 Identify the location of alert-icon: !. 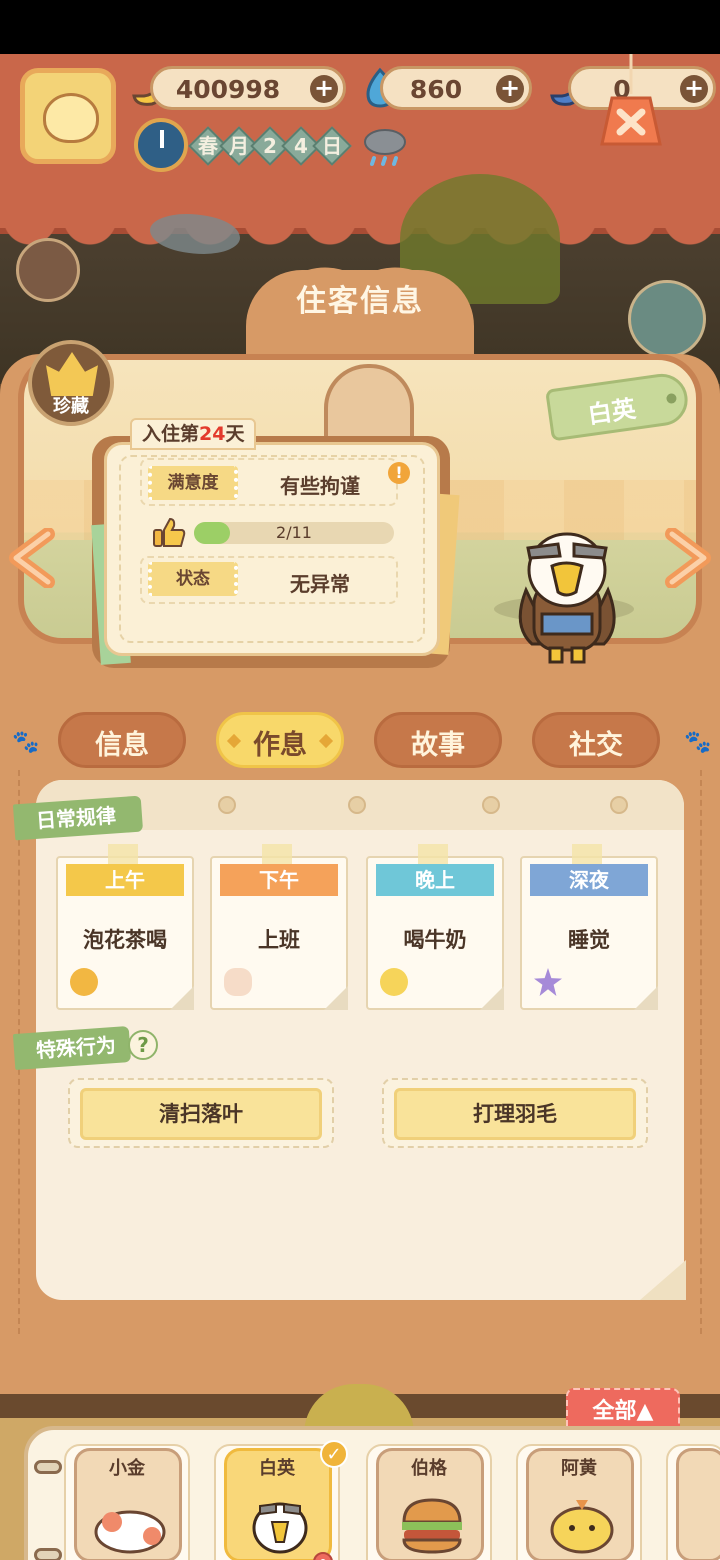
(399, 473).